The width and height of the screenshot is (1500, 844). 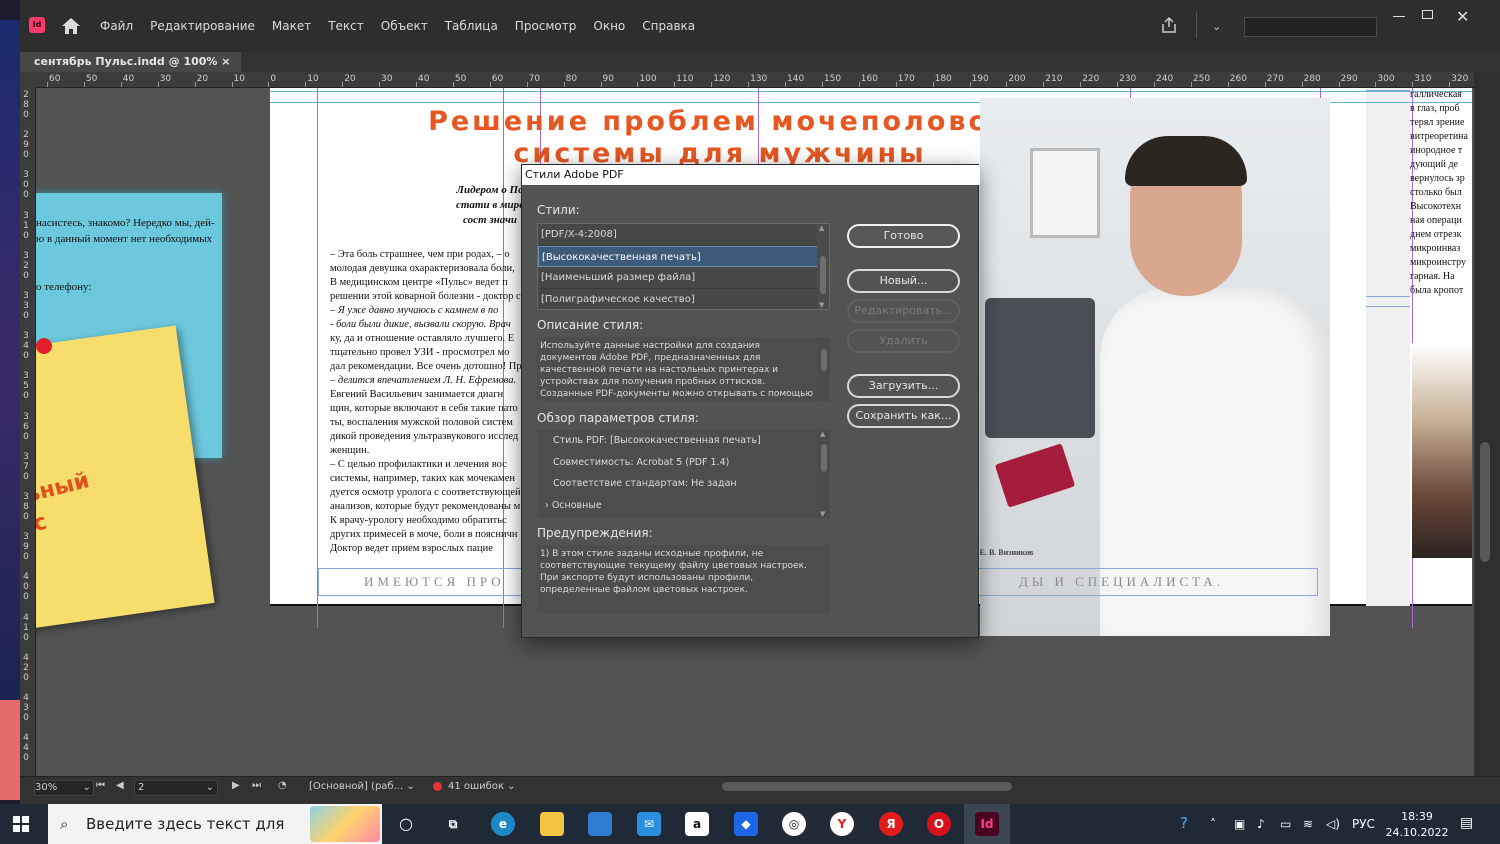 I want to click on done-button: Готово, so click(x=903, y=236).